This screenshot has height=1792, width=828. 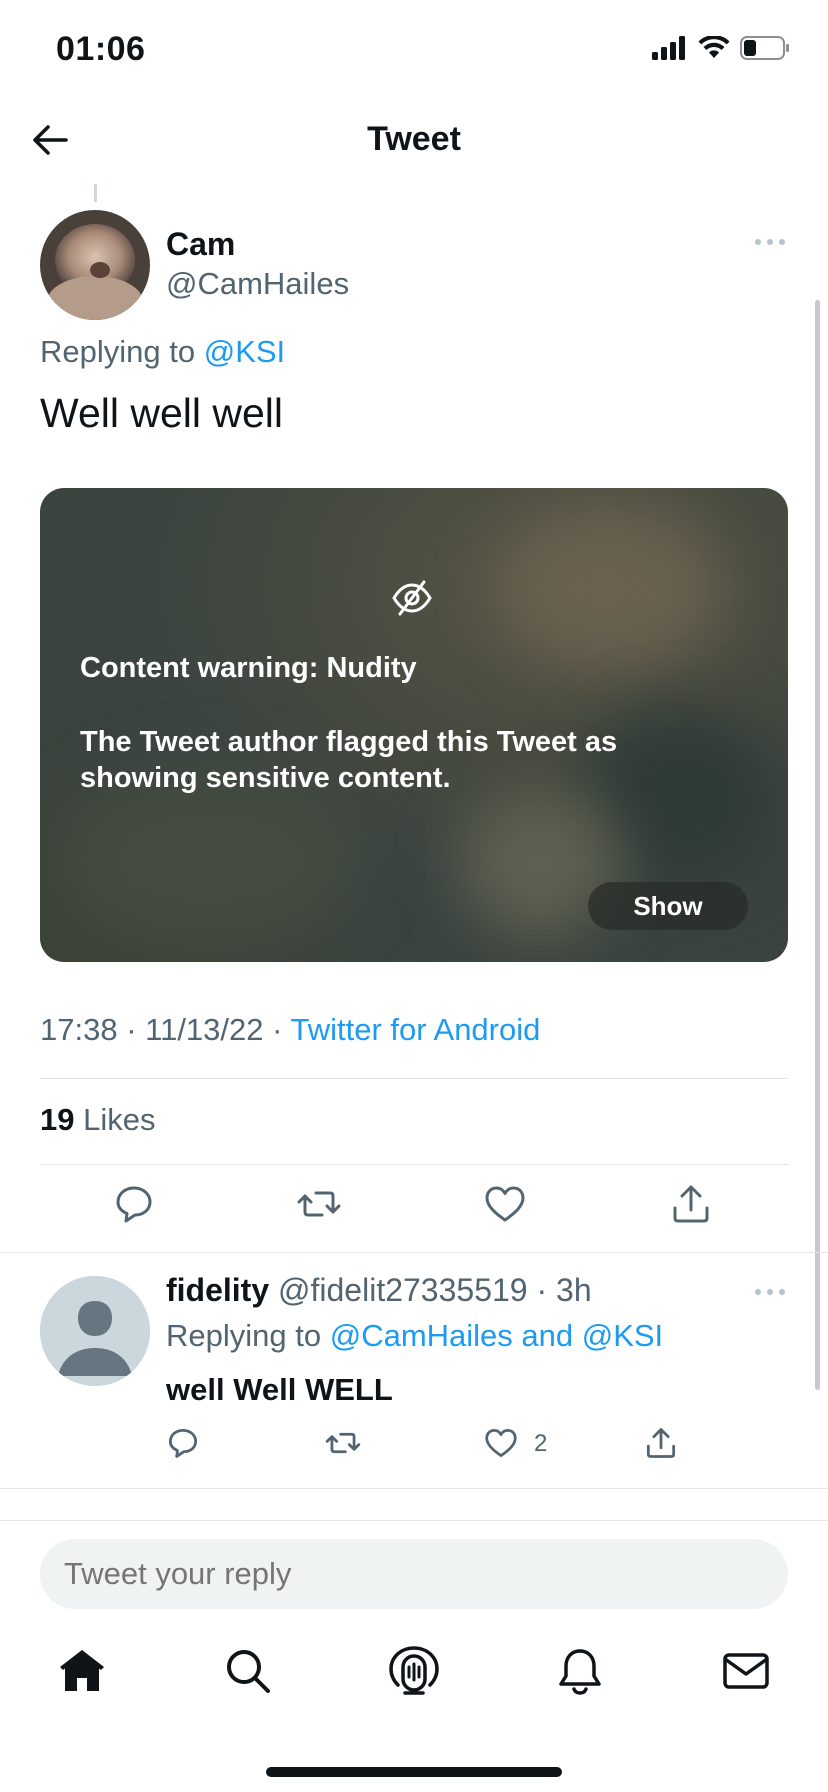 I want to click on tweet-meta: 17:38 · 11/13/22 · Twitter for Android, so click(x=290, y=1030).